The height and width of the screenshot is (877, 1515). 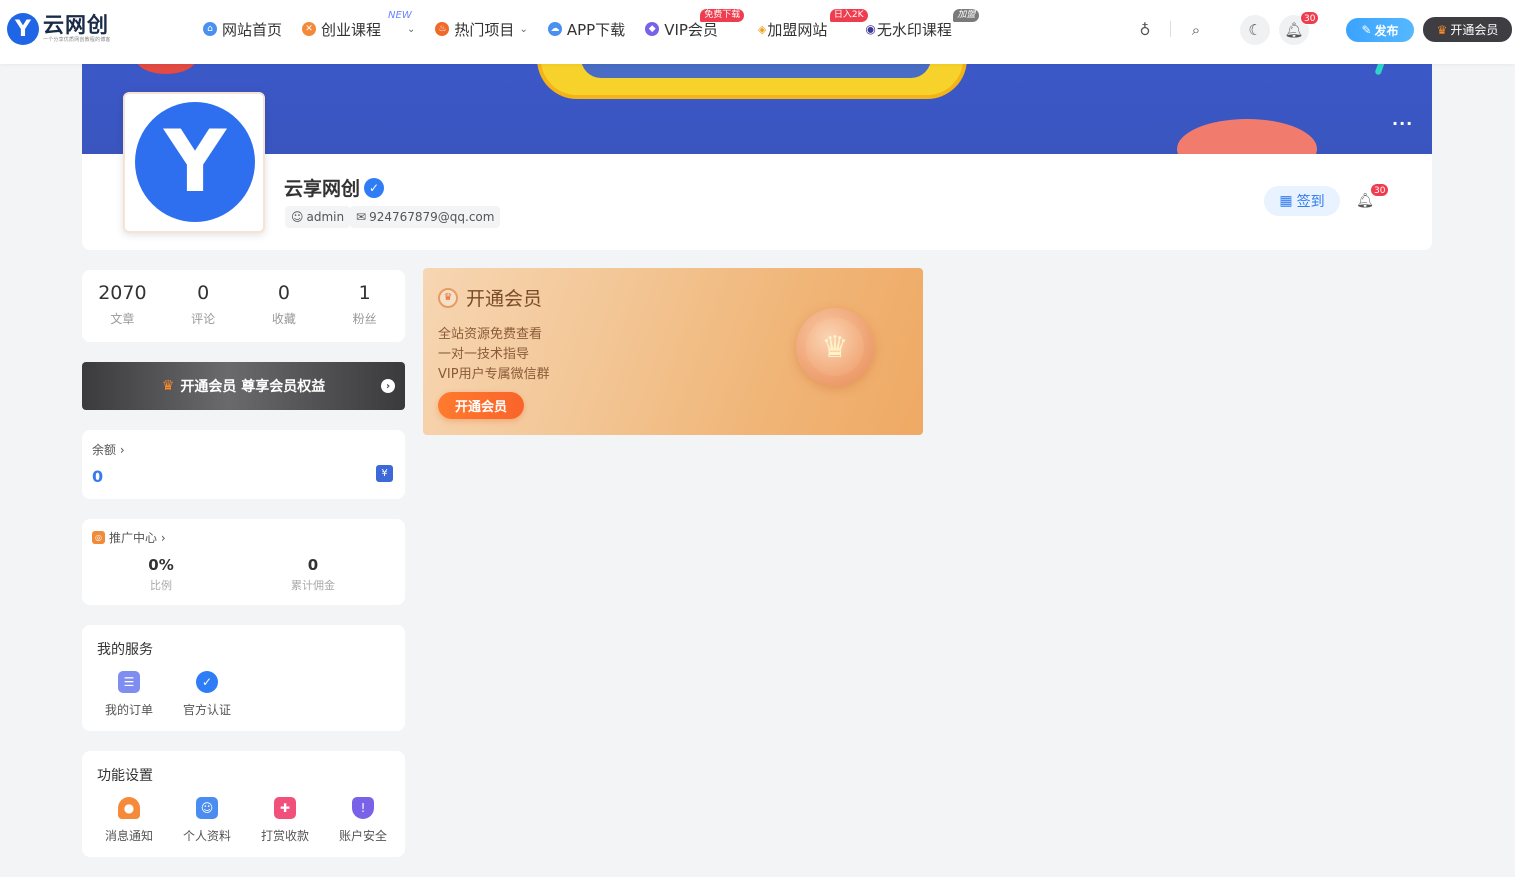 What do you see at coordinates (1467, 29) in the screenshot?
I see `header-vip-button: ♛ 开通会员` at bounding box center [1467, 29].